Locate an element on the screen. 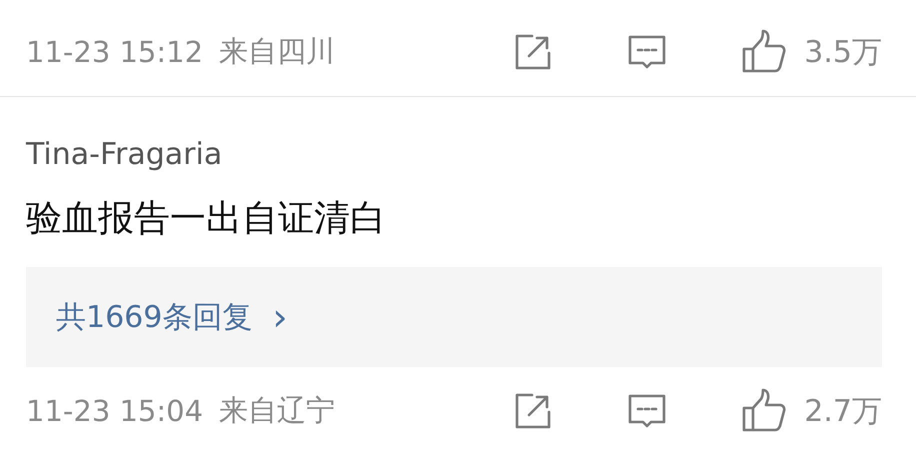  comment-time: 11-23 15:04 is located at coordinates (115, 411).